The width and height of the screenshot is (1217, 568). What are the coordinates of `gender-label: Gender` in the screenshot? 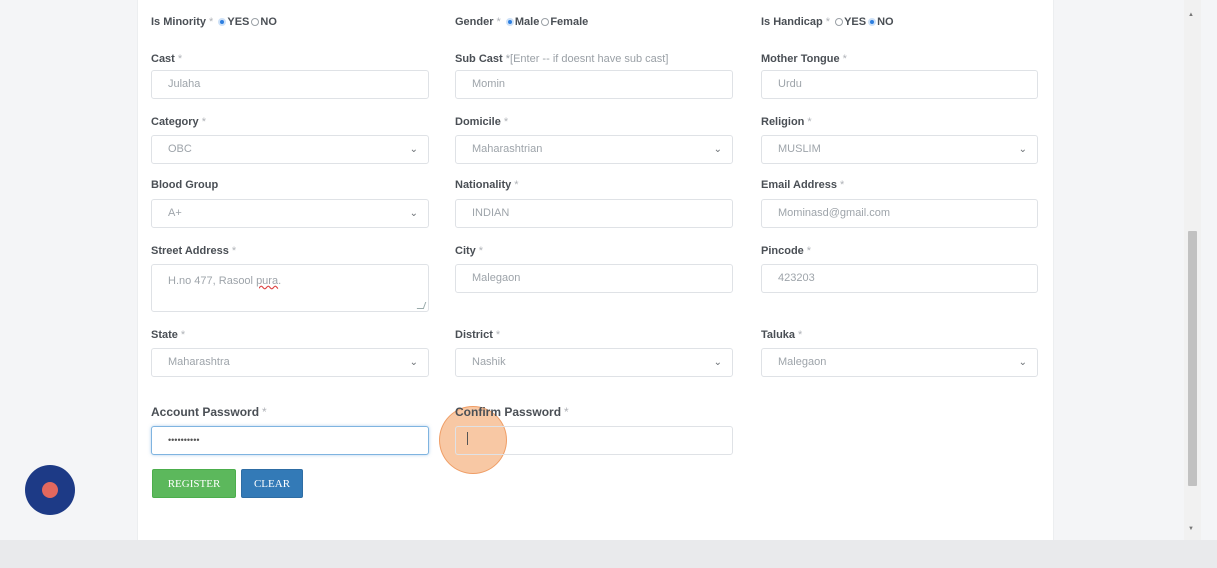 It's located at (474, 22).